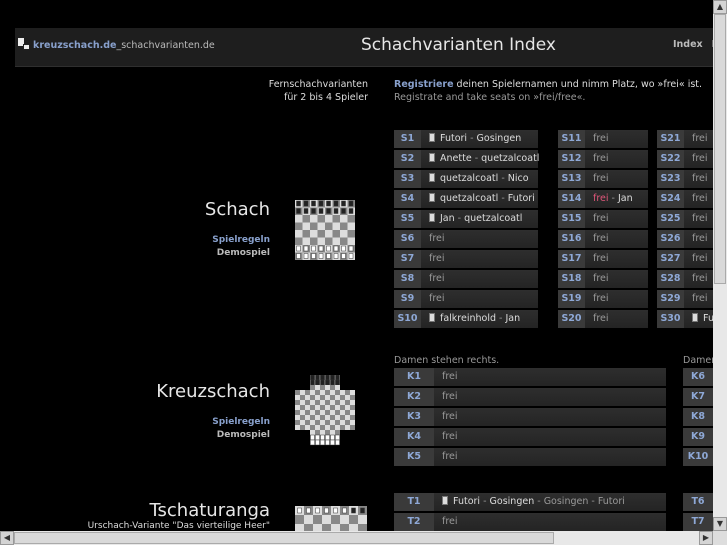 The height and width of the screenshot is (545, 727). I want to click on horizontal-scroll-thumb, so click(284, 538).